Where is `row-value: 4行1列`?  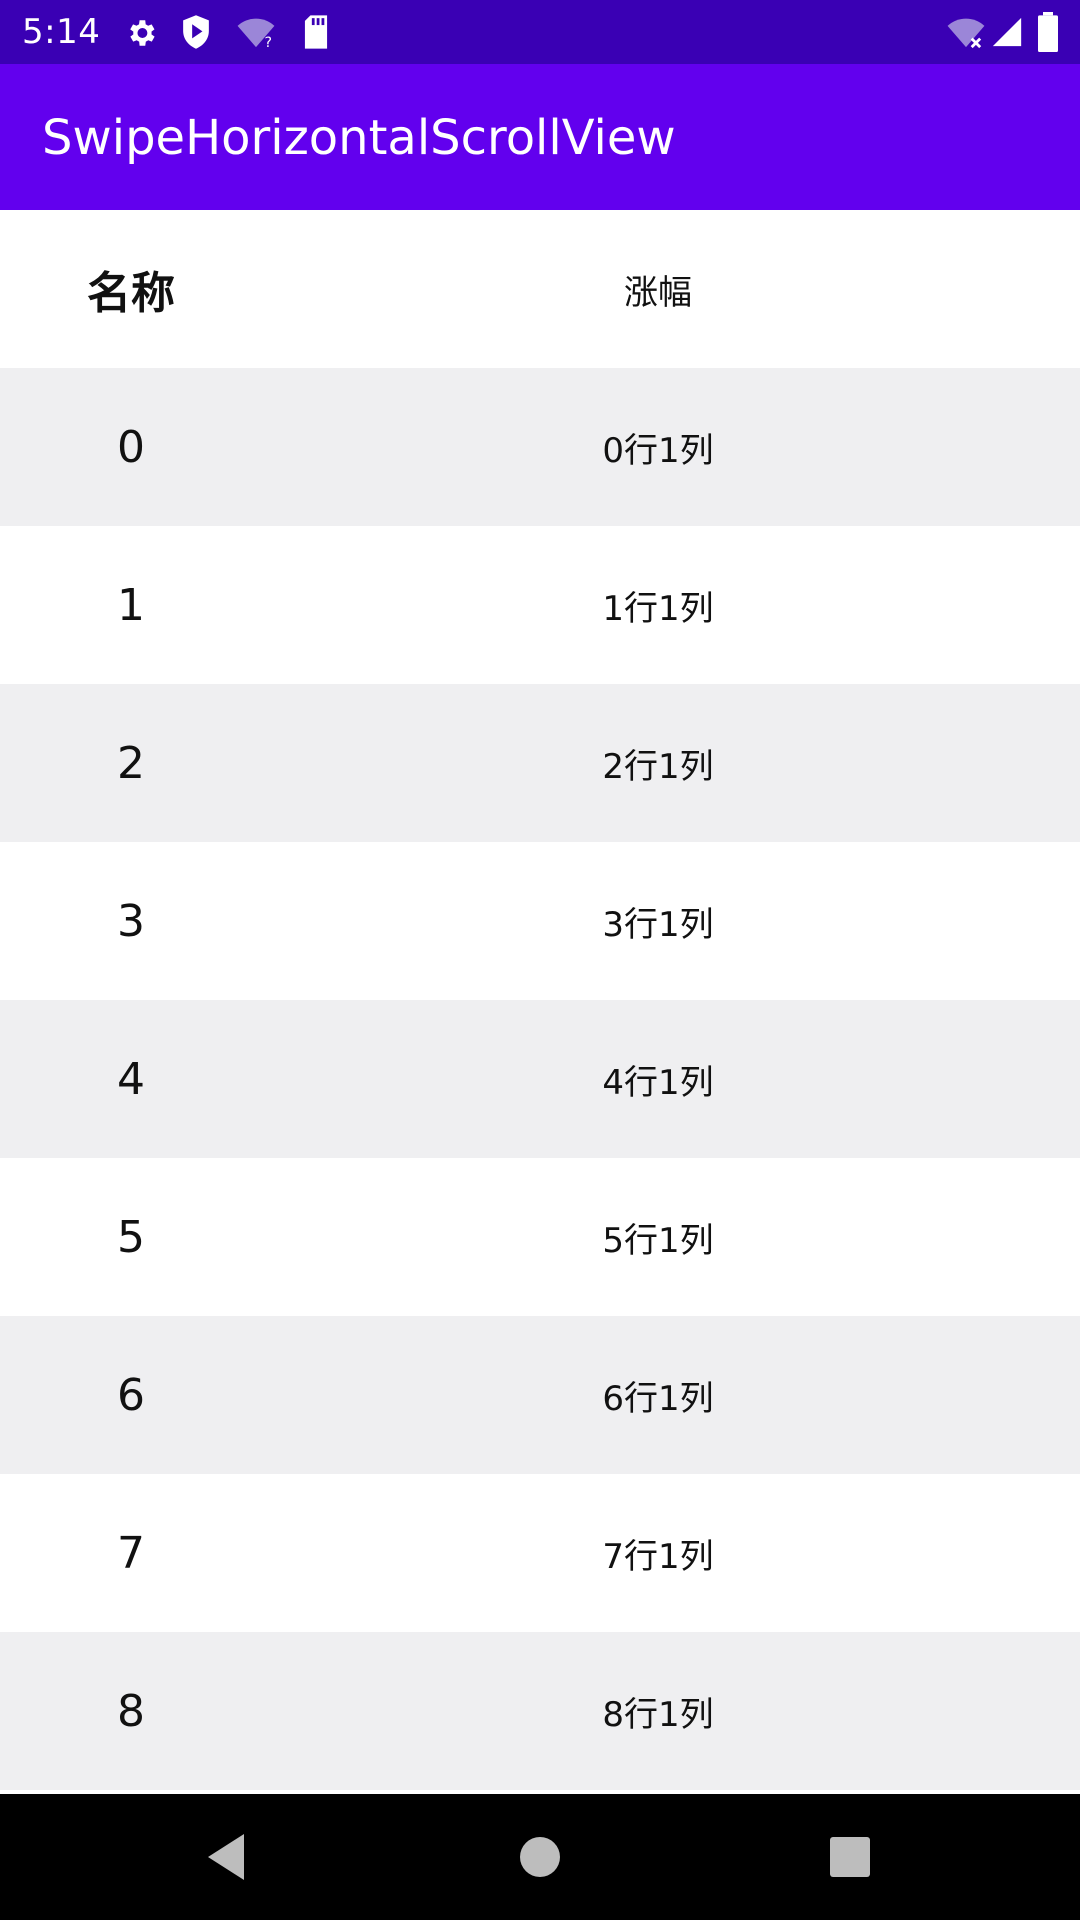 row-value: 4行1列 is located at coordinates (658, 1082).